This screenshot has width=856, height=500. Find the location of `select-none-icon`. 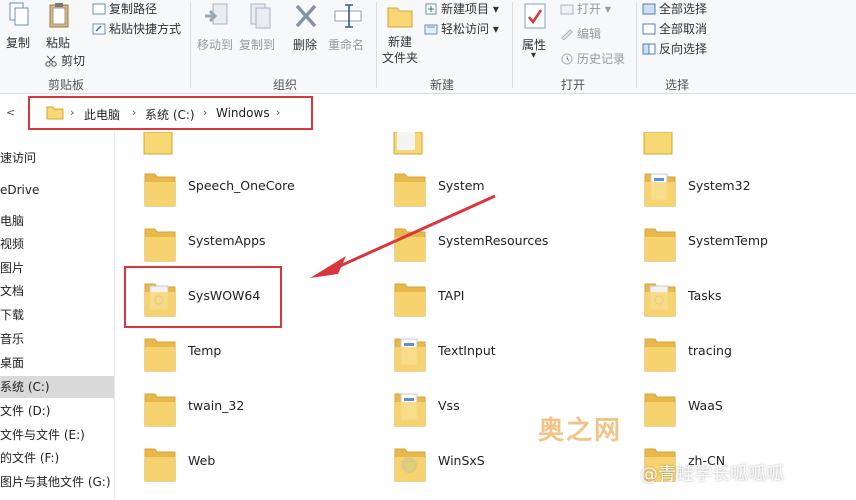

select-none-icon is located at coordinates (649, 29).